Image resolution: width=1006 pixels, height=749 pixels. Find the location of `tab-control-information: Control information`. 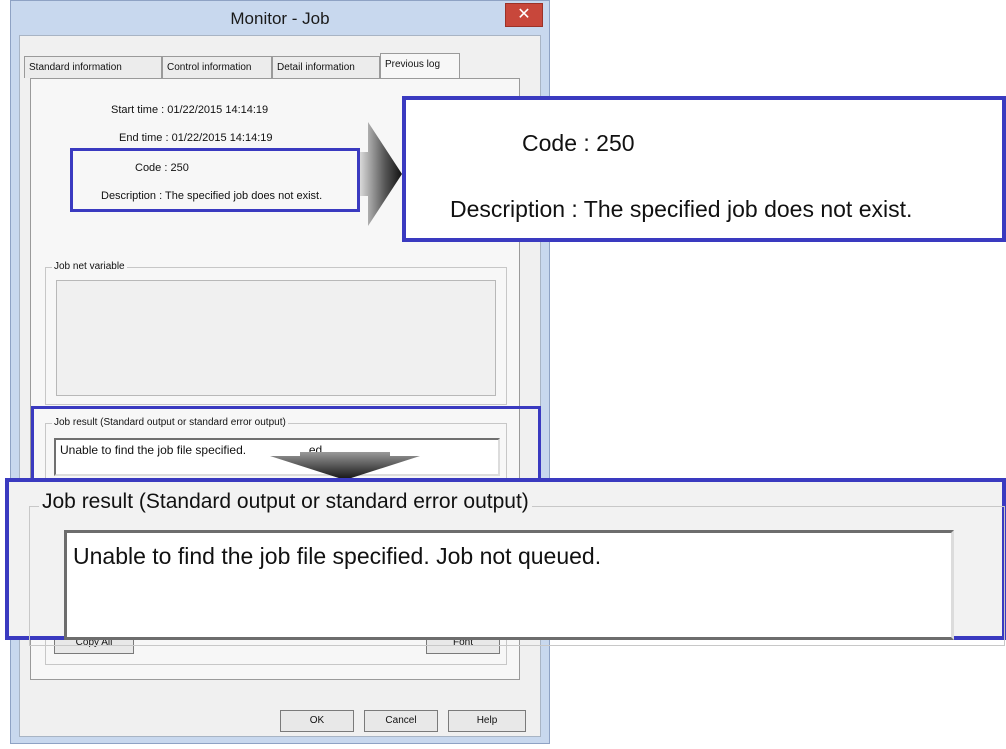

tab-control-information: Control information is located at coordinates (217, 67).